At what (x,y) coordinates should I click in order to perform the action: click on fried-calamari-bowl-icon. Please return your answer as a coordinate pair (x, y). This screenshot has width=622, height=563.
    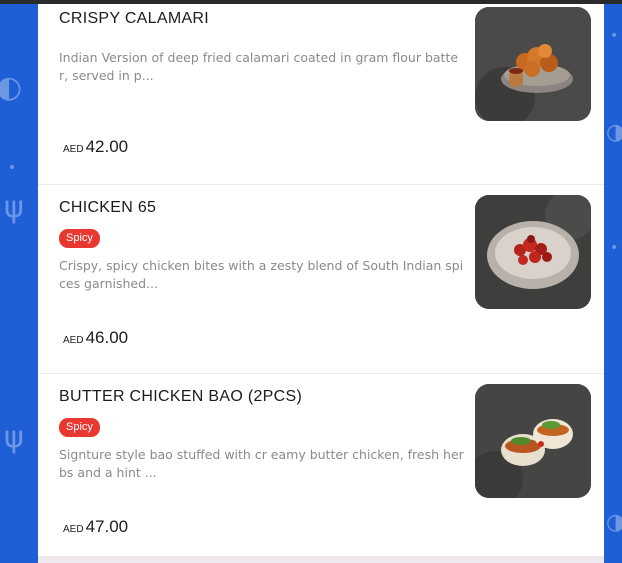
    Looking at the image, I should click on (533, 64).